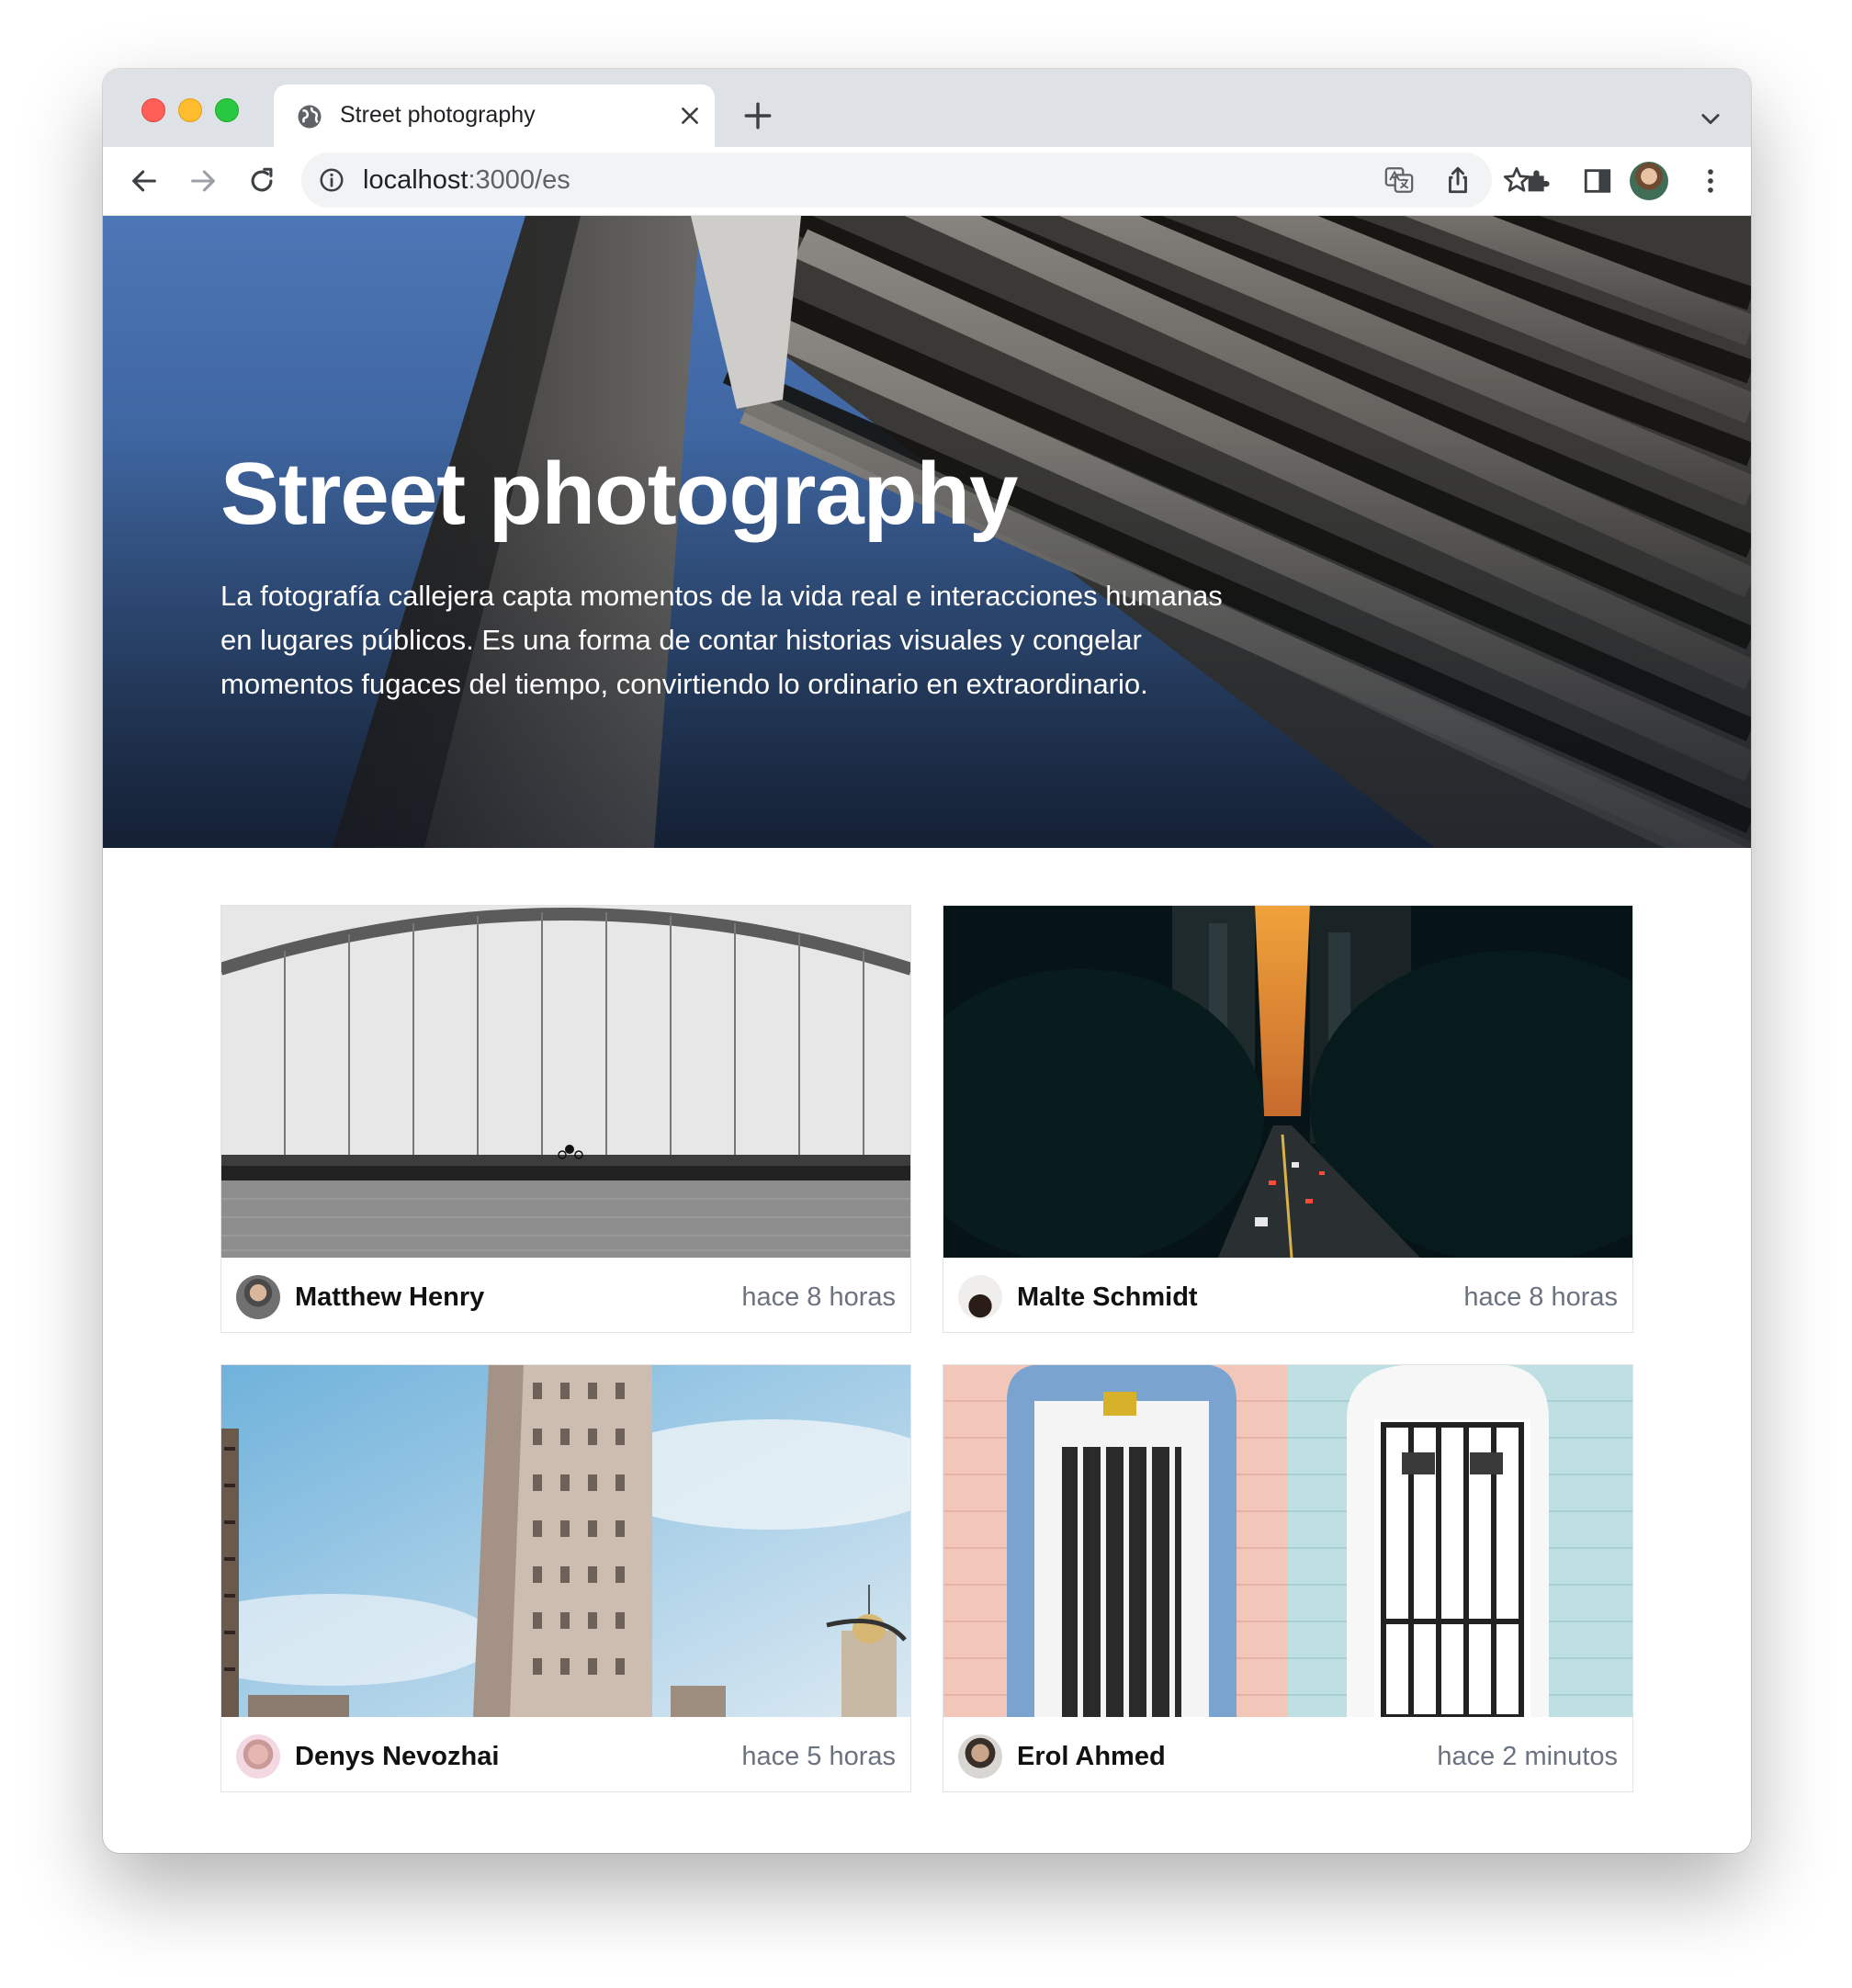 This screenshot has height=1988, width=1852. I want to click on tab-strip: Street photography, so click(927, 108).